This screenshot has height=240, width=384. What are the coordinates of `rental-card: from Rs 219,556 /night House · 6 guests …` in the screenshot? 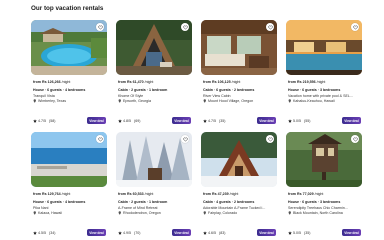 It's located at (324, 74).